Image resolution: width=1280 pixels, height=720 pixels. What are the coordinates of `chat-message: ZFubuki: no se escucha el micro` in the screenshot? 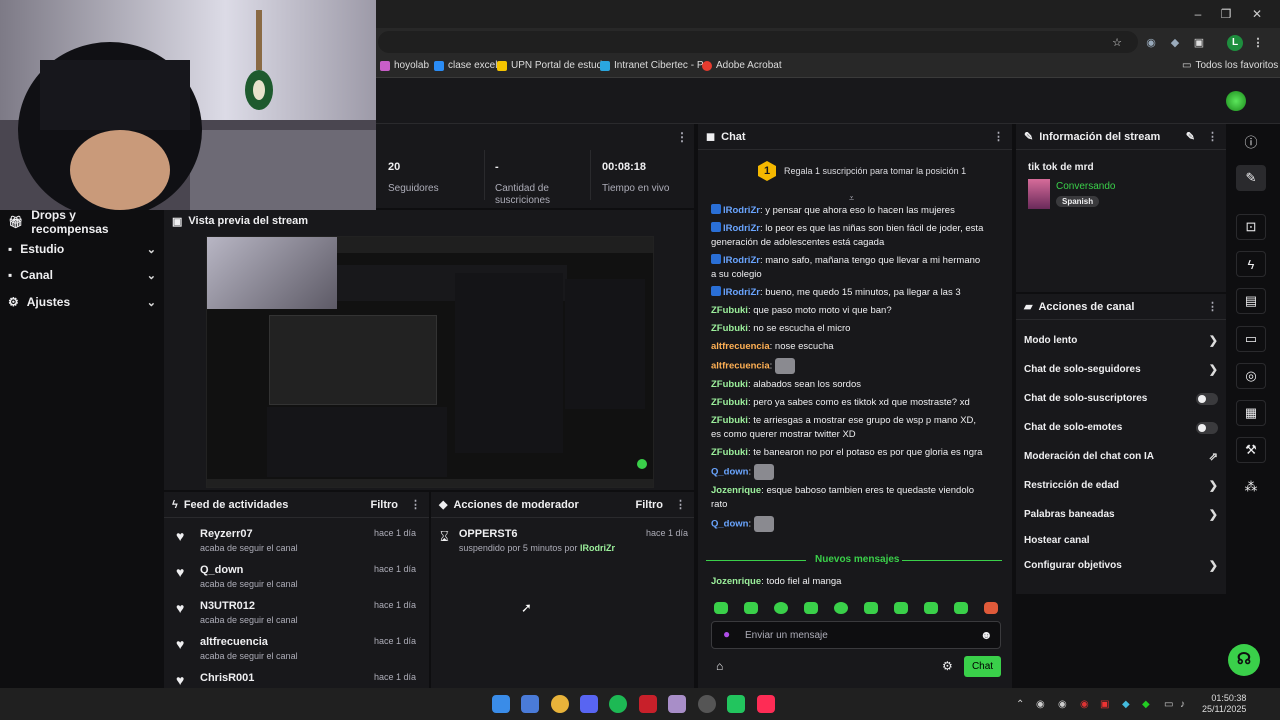 It's located at (849, 329).